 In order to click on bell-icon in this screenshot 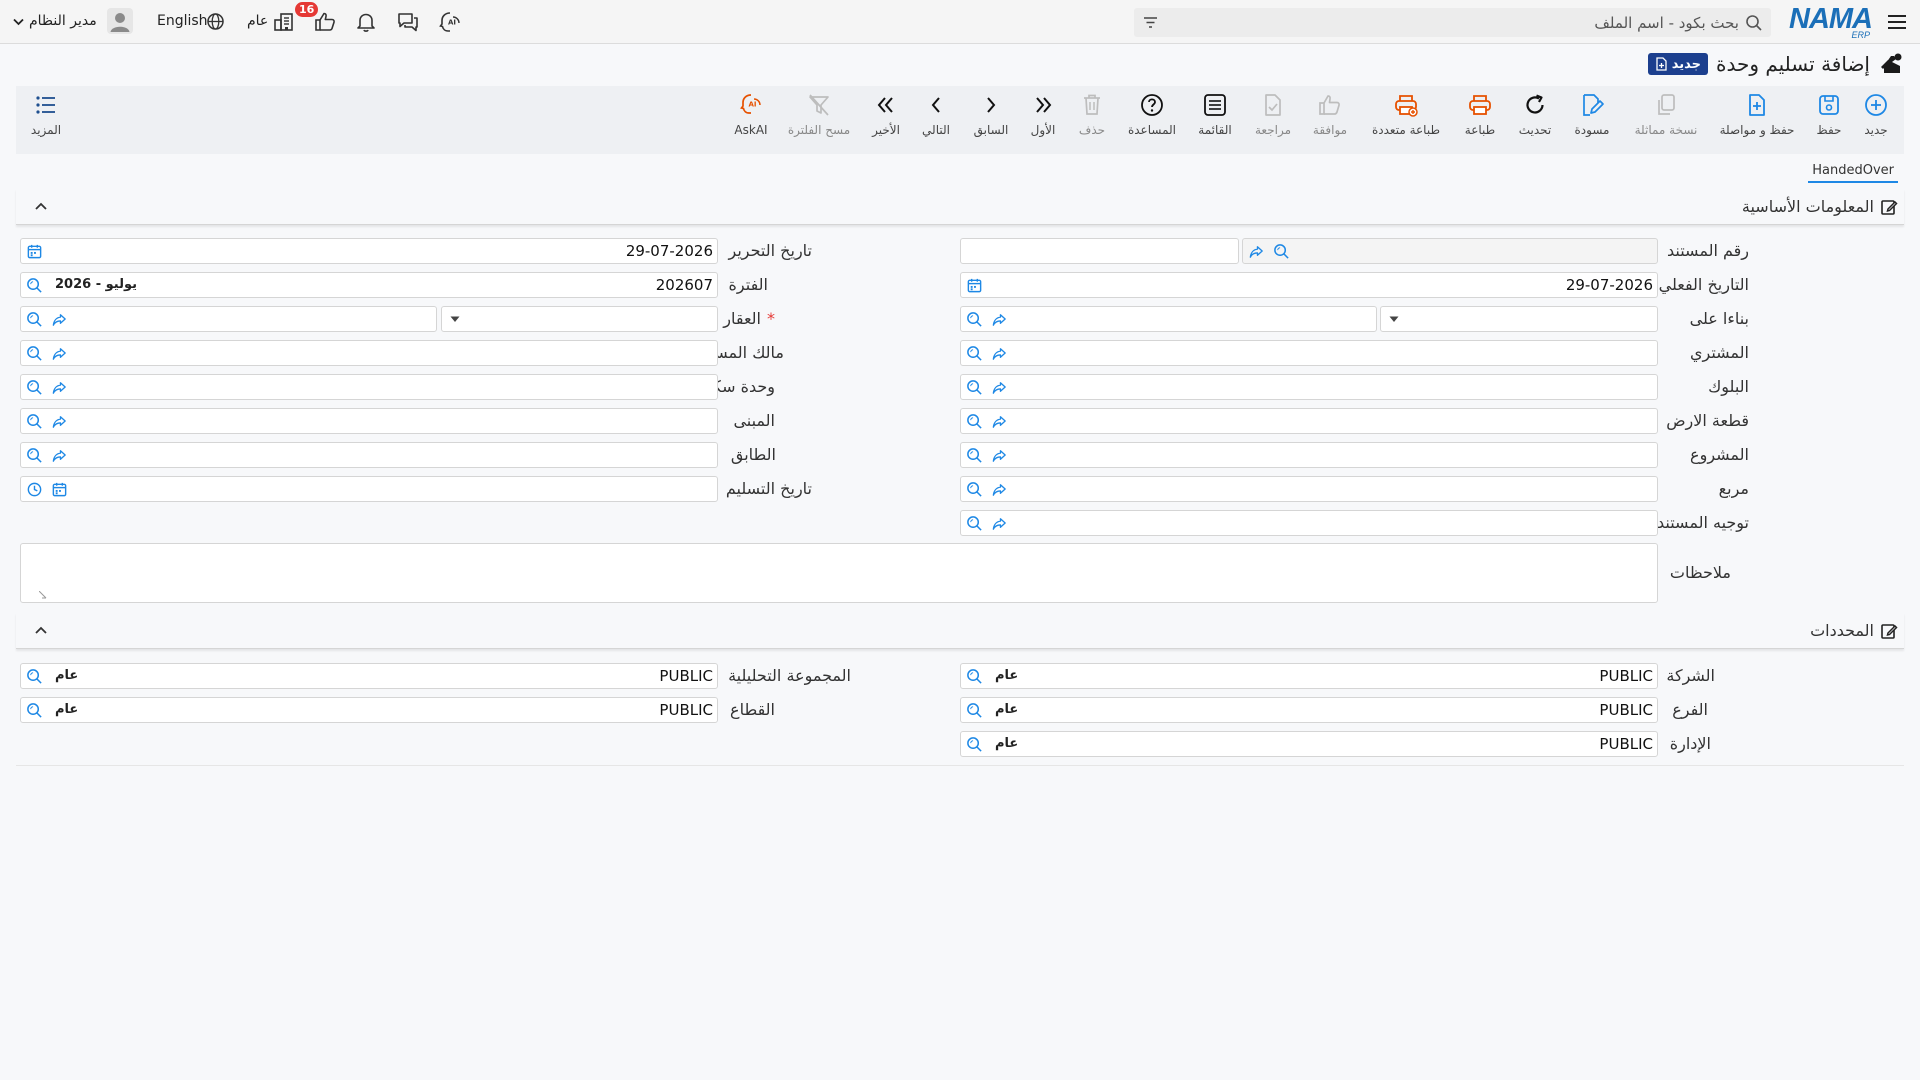, I will do `click(366, 22)`.